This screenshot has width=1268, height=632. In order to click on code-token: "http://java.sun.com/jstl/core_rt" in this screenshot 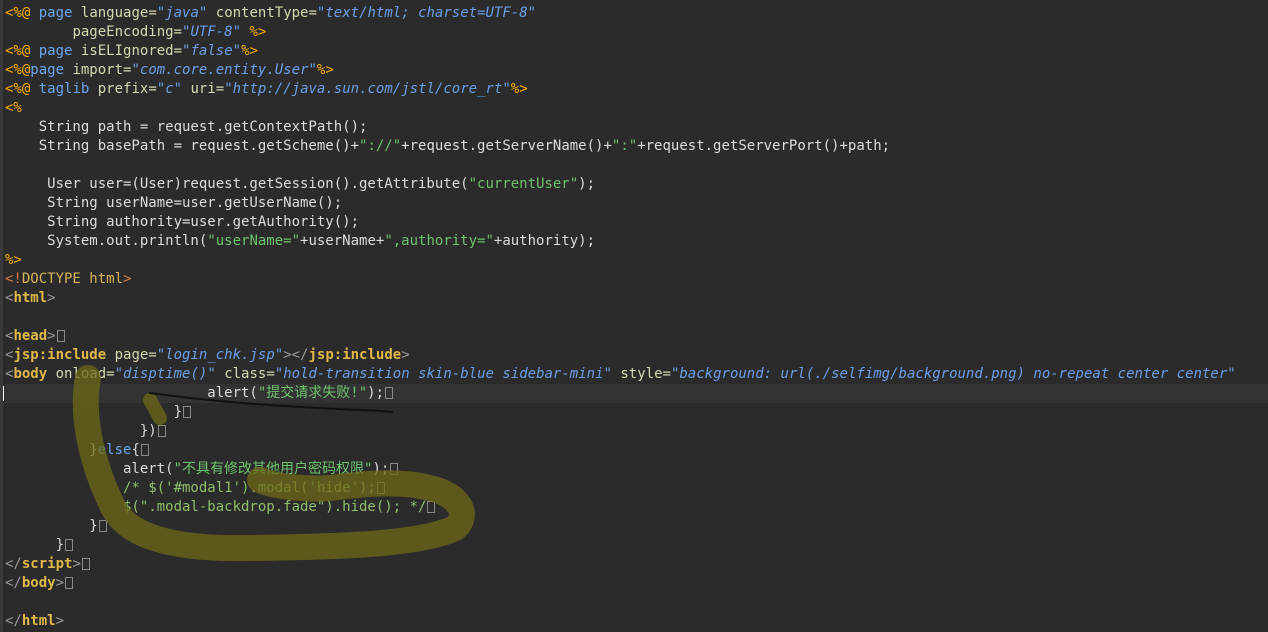, I will do `click(367, 89)`.